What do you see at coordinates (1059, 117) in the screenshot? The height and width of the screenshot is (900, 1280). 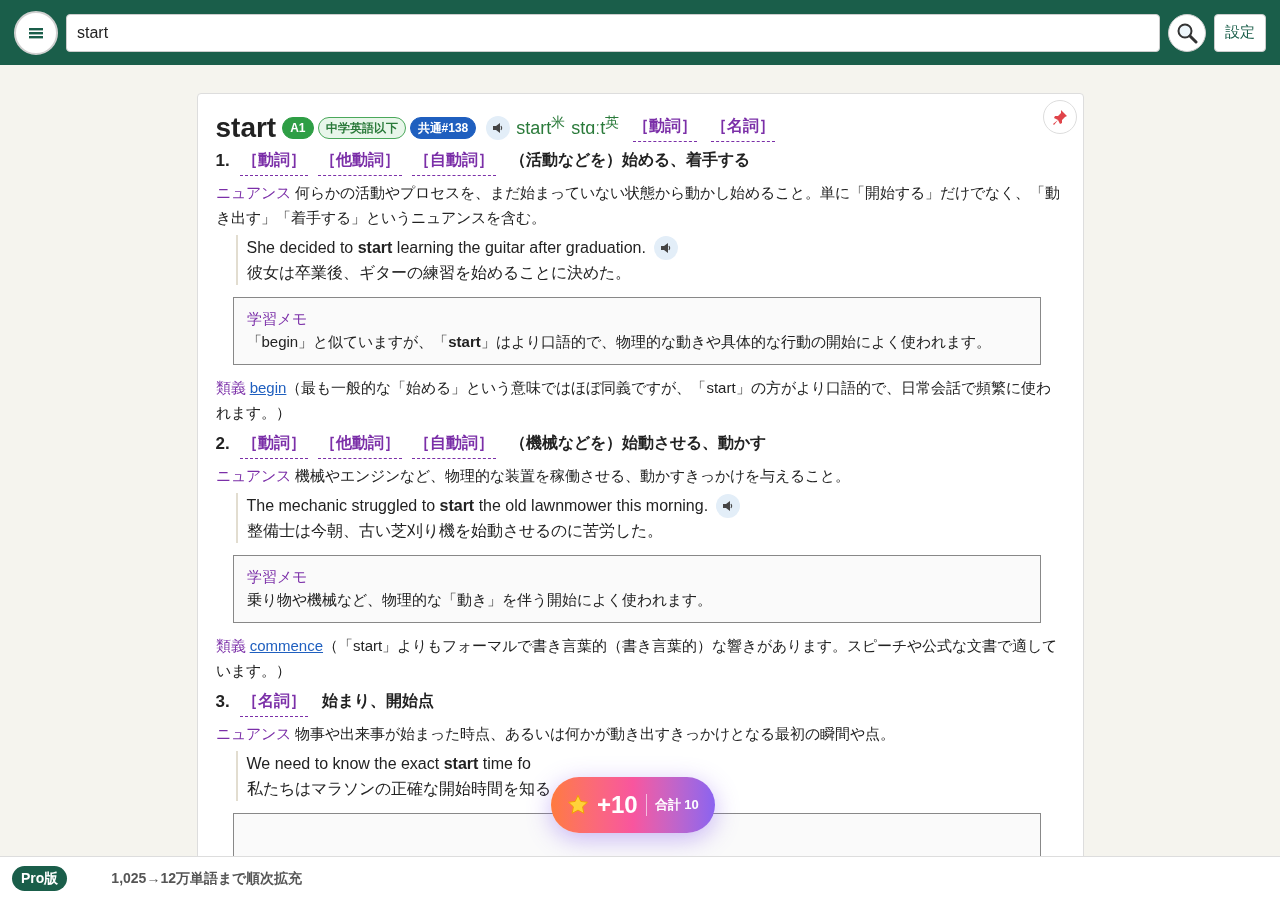 I see `pin-button` at bounding box center [1059, 117].